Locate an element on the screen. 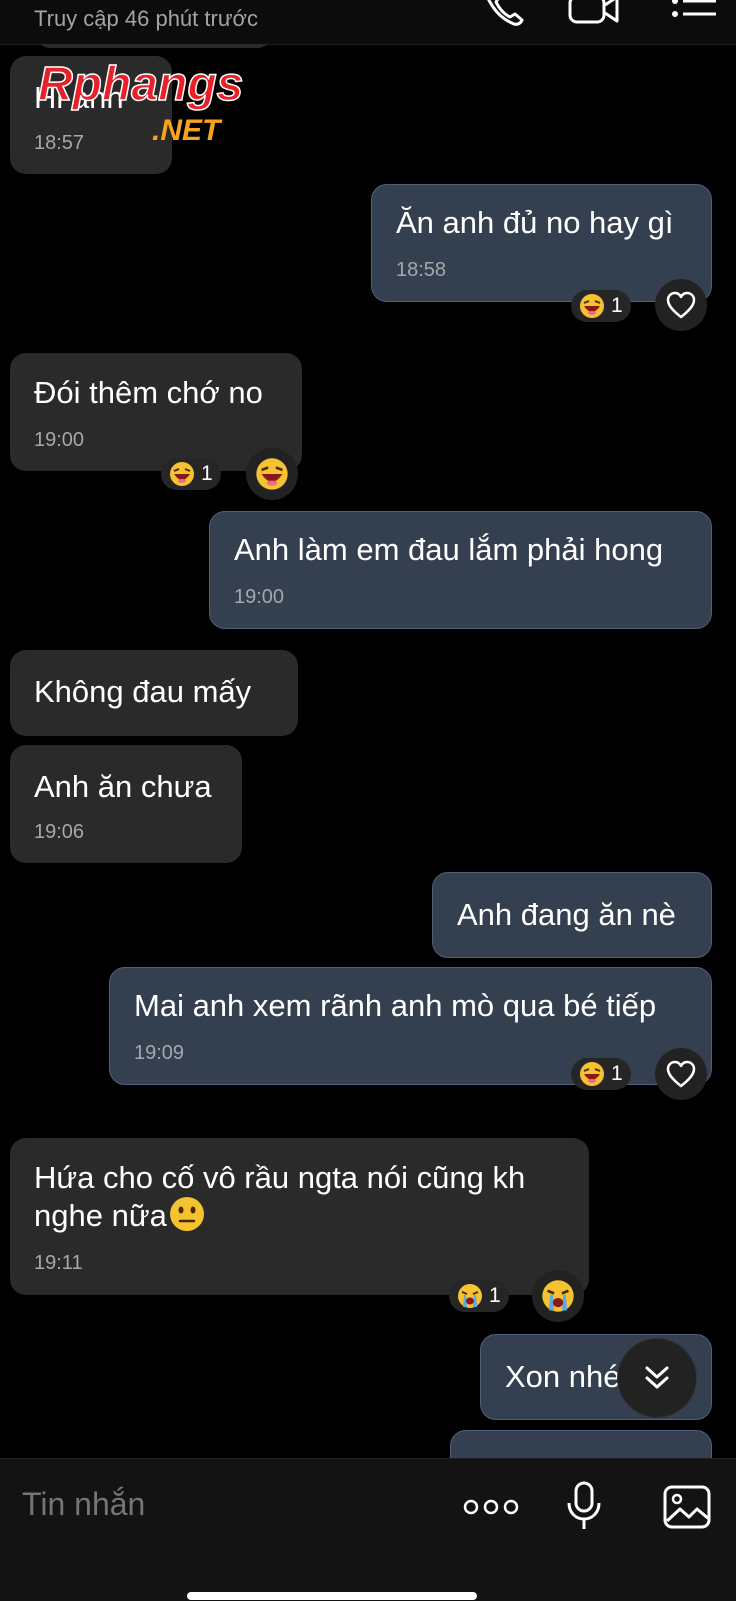  message-bubble-outgoing: Anh làm em đau lắm phải hong 19:00 is located at coordinates (460, 570).